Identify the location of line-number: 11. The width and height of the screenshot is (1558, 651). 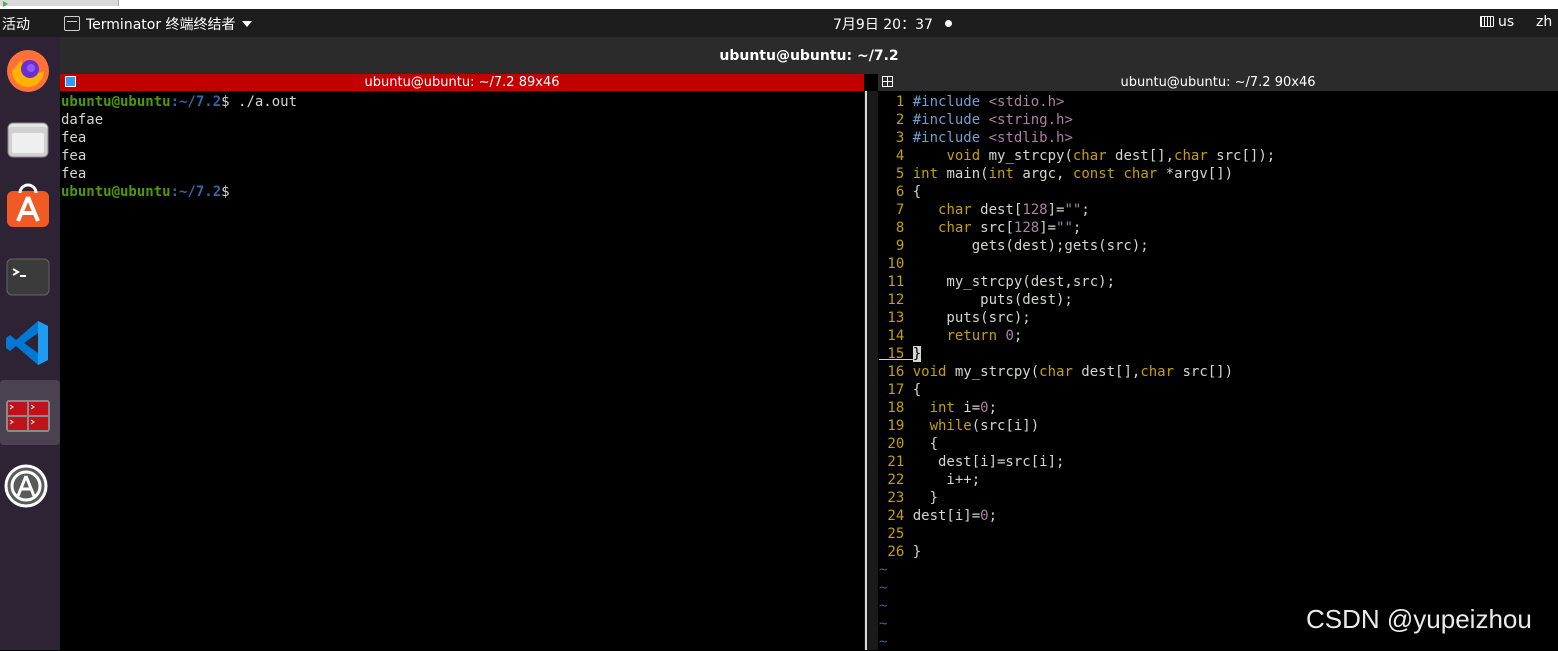
(896, 282).